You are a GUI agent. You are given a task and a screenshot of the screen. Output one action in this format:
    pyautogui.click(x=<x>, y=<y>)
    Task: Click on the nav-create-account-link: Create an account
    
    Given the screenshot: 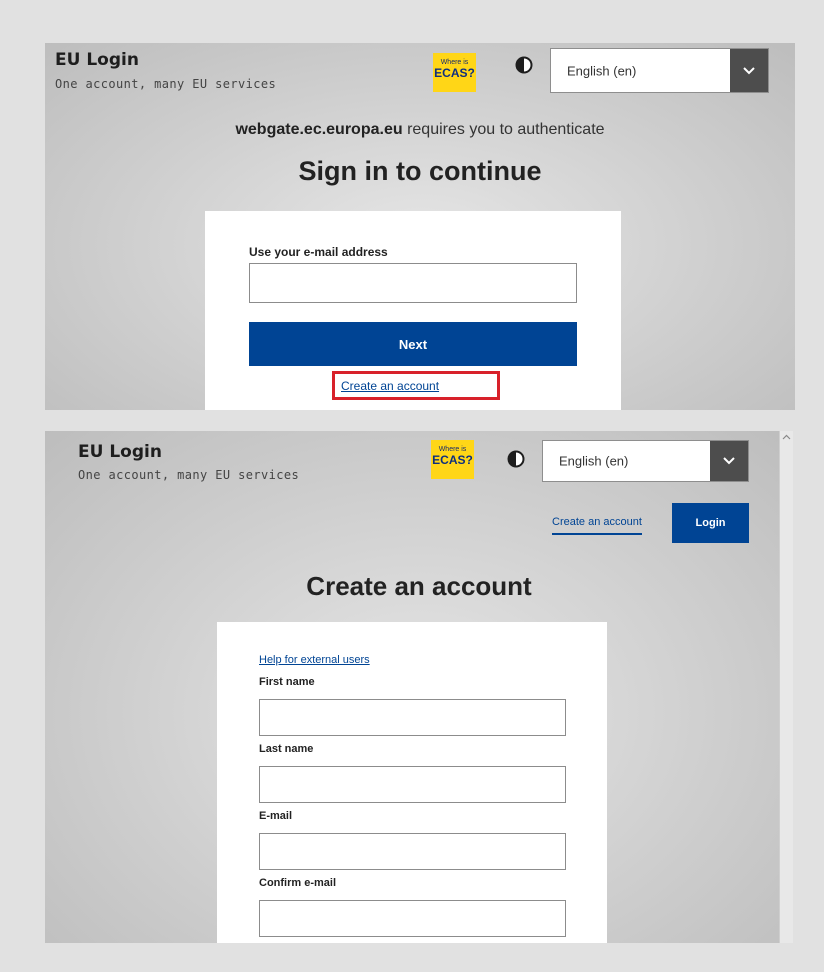 What is the action you would take?
    pyautogui.click(x=597, y=525)
    